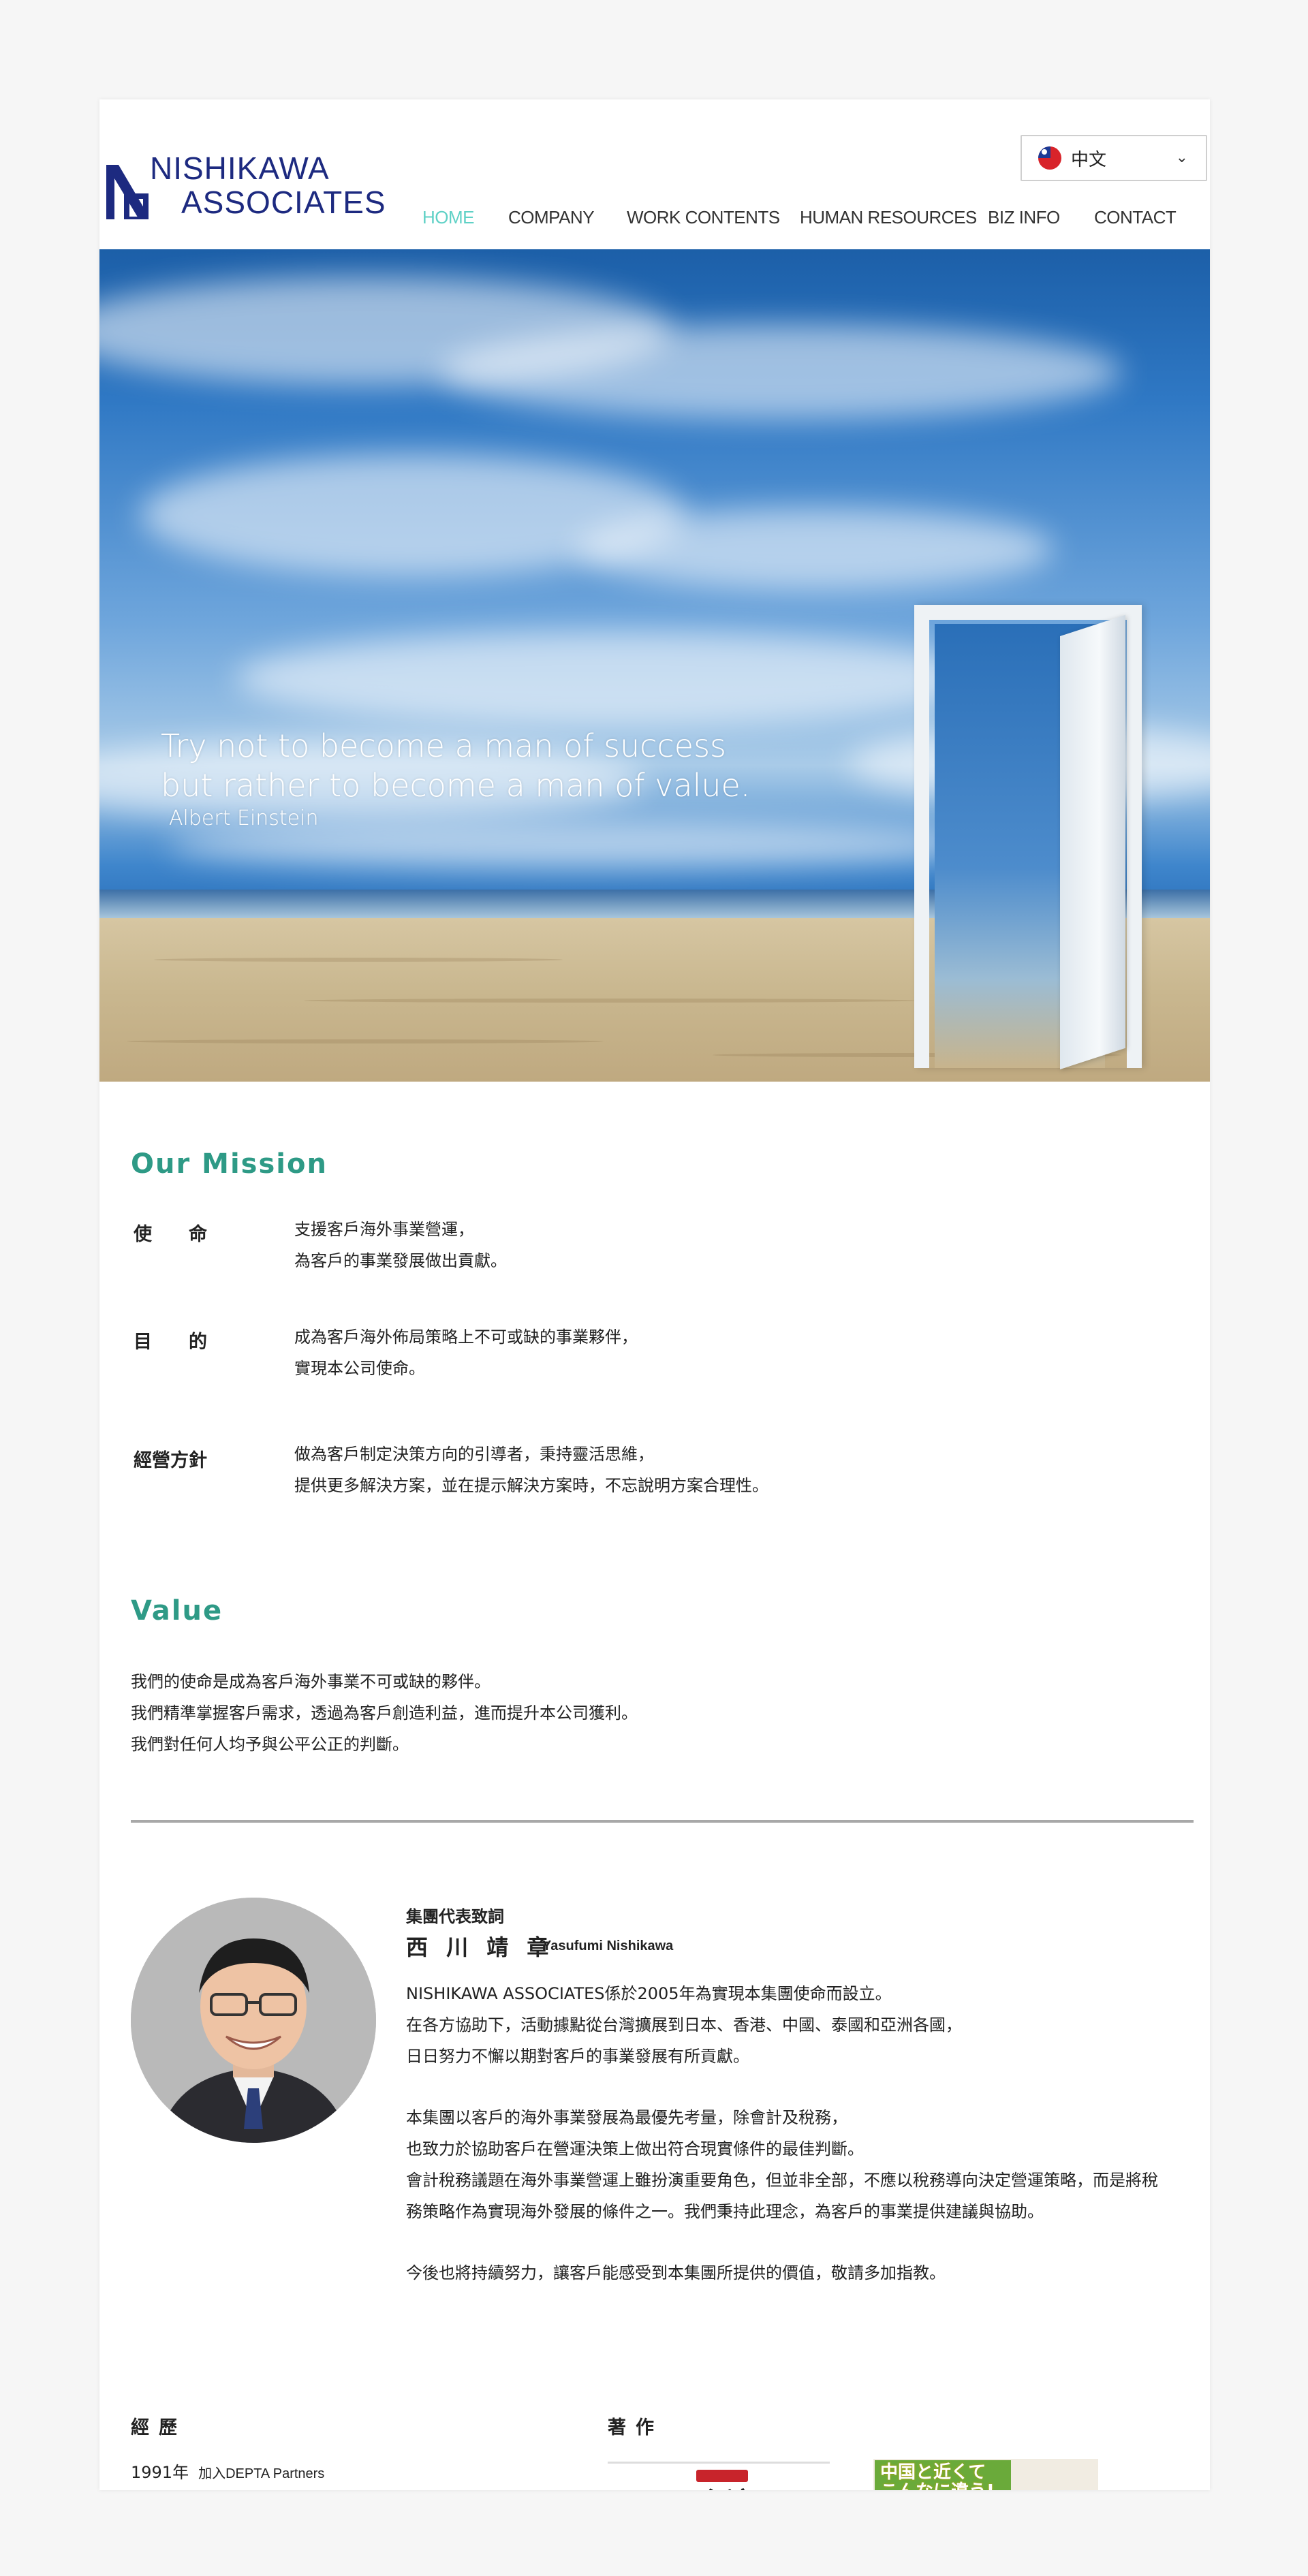 This screenshot has width=1308, height=2576. I want to click on policy-text-line: 提供更多解決方案，並在提示解決方案時，不忘說明方案合理性。, so click(531, 1485).